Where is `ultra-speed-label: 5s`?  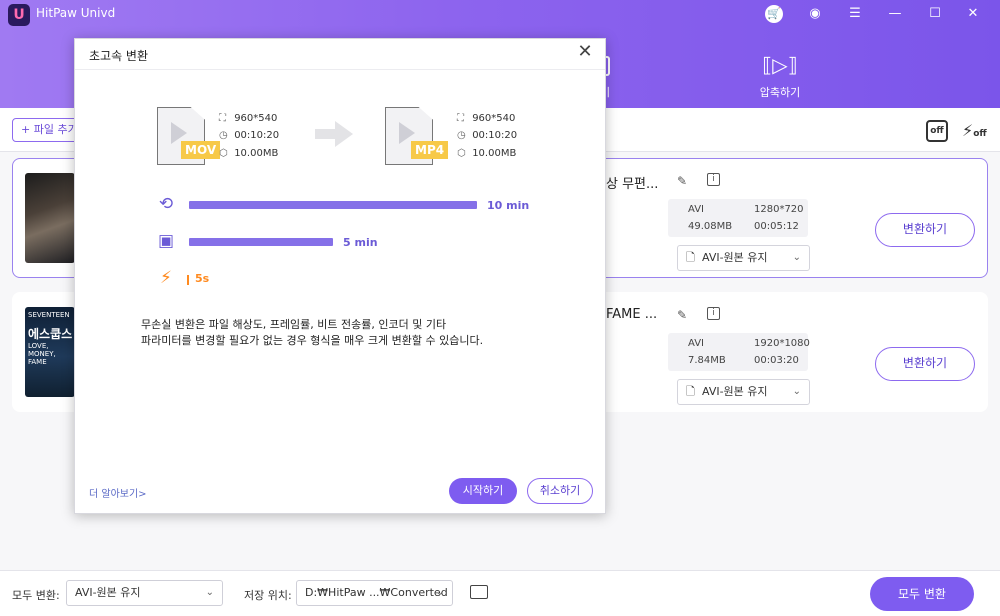 ultra-speed-label: 5s is located at coordinates (202, 278).